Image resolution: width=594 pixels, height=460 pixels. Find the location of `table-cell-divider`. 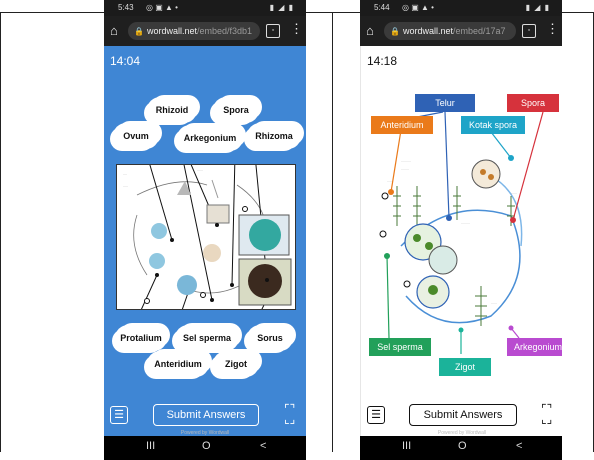

table-cell-divider is located at coordinates (332, 232).